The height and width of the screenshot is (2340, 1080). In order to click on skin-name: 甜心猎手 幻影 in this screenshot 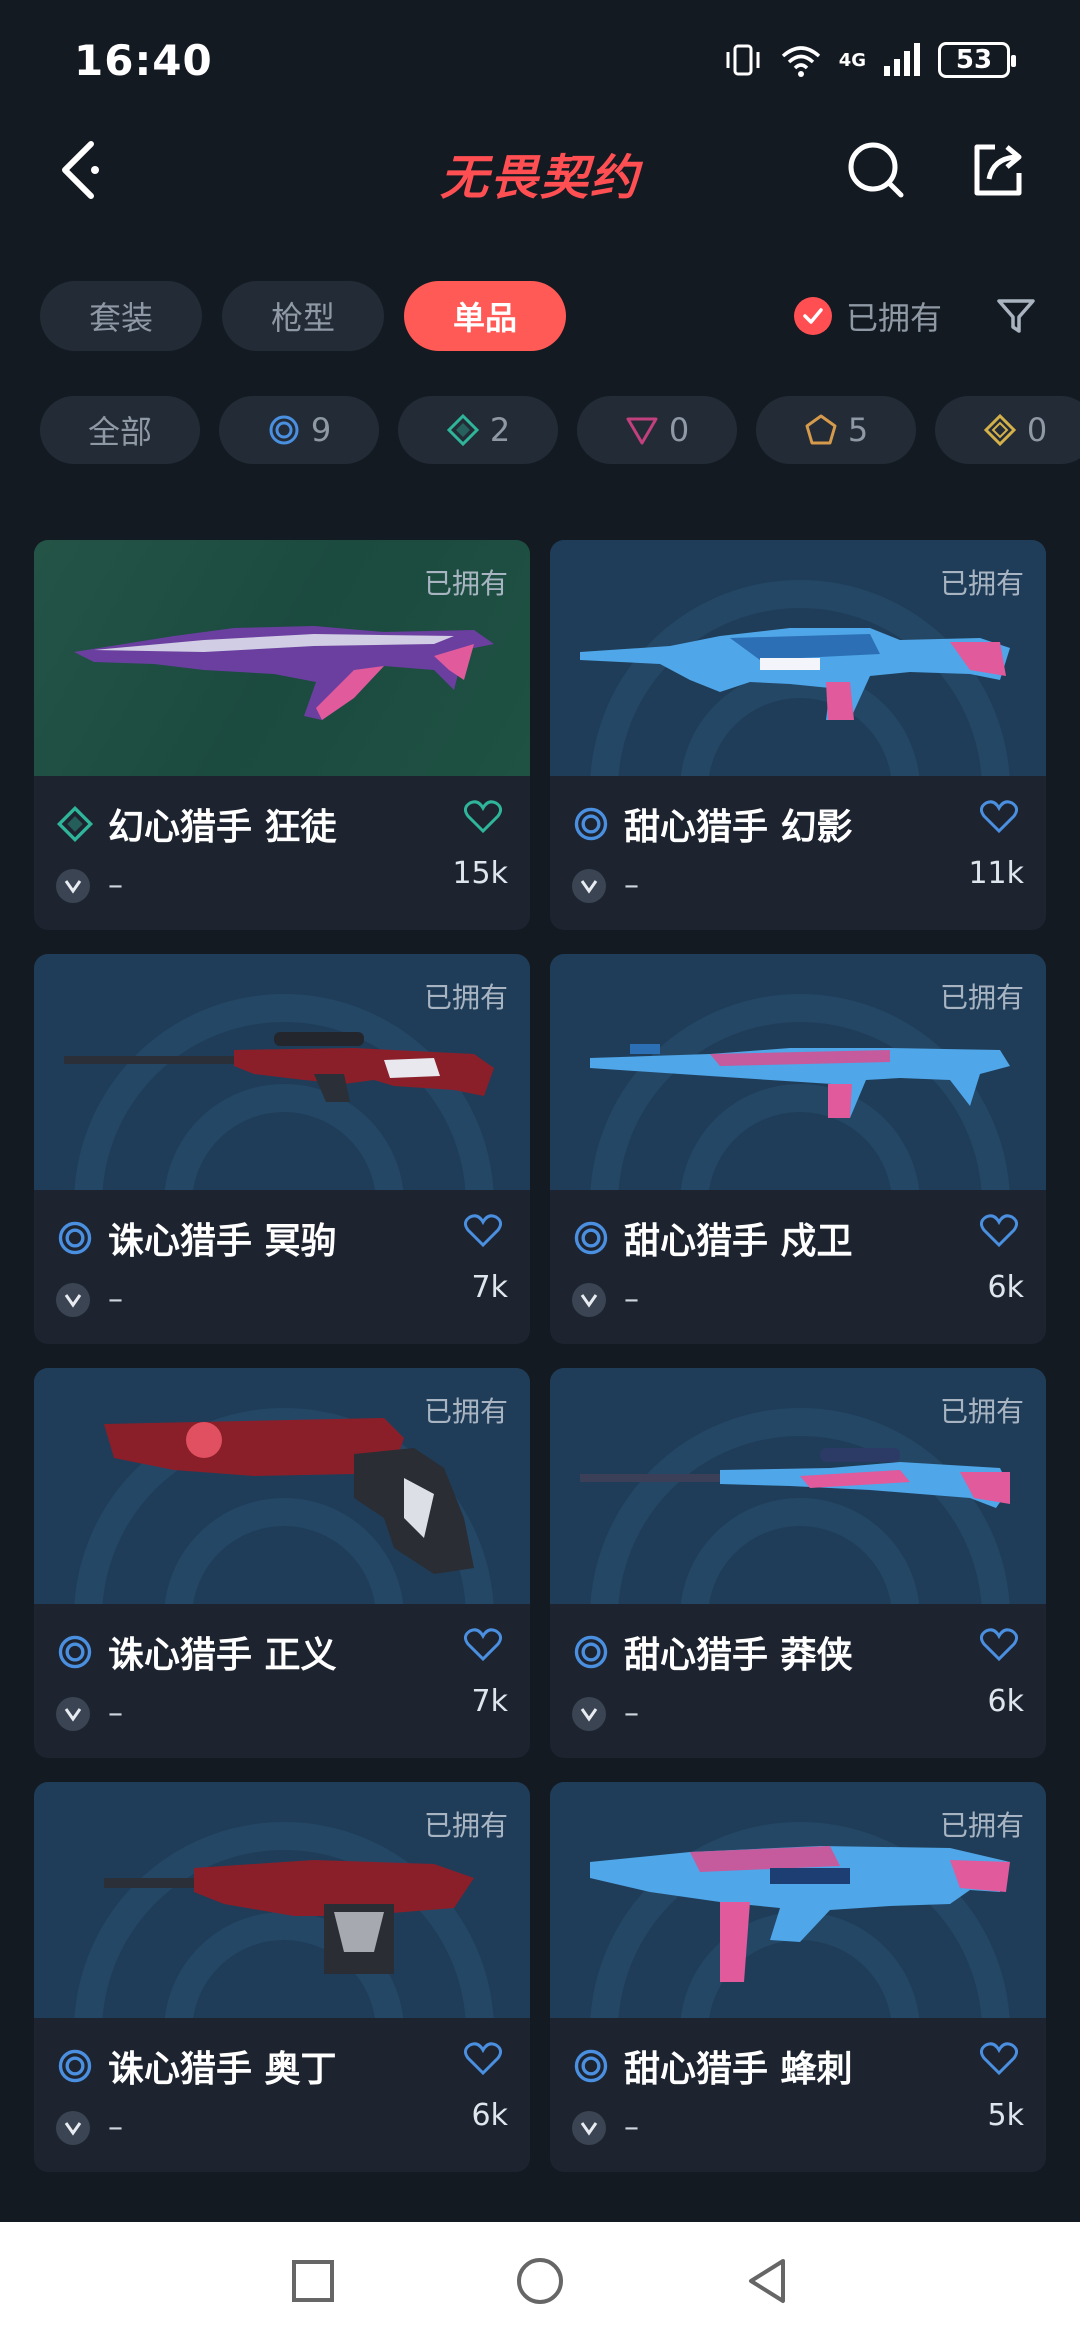, I will do `click(738, 827)`.